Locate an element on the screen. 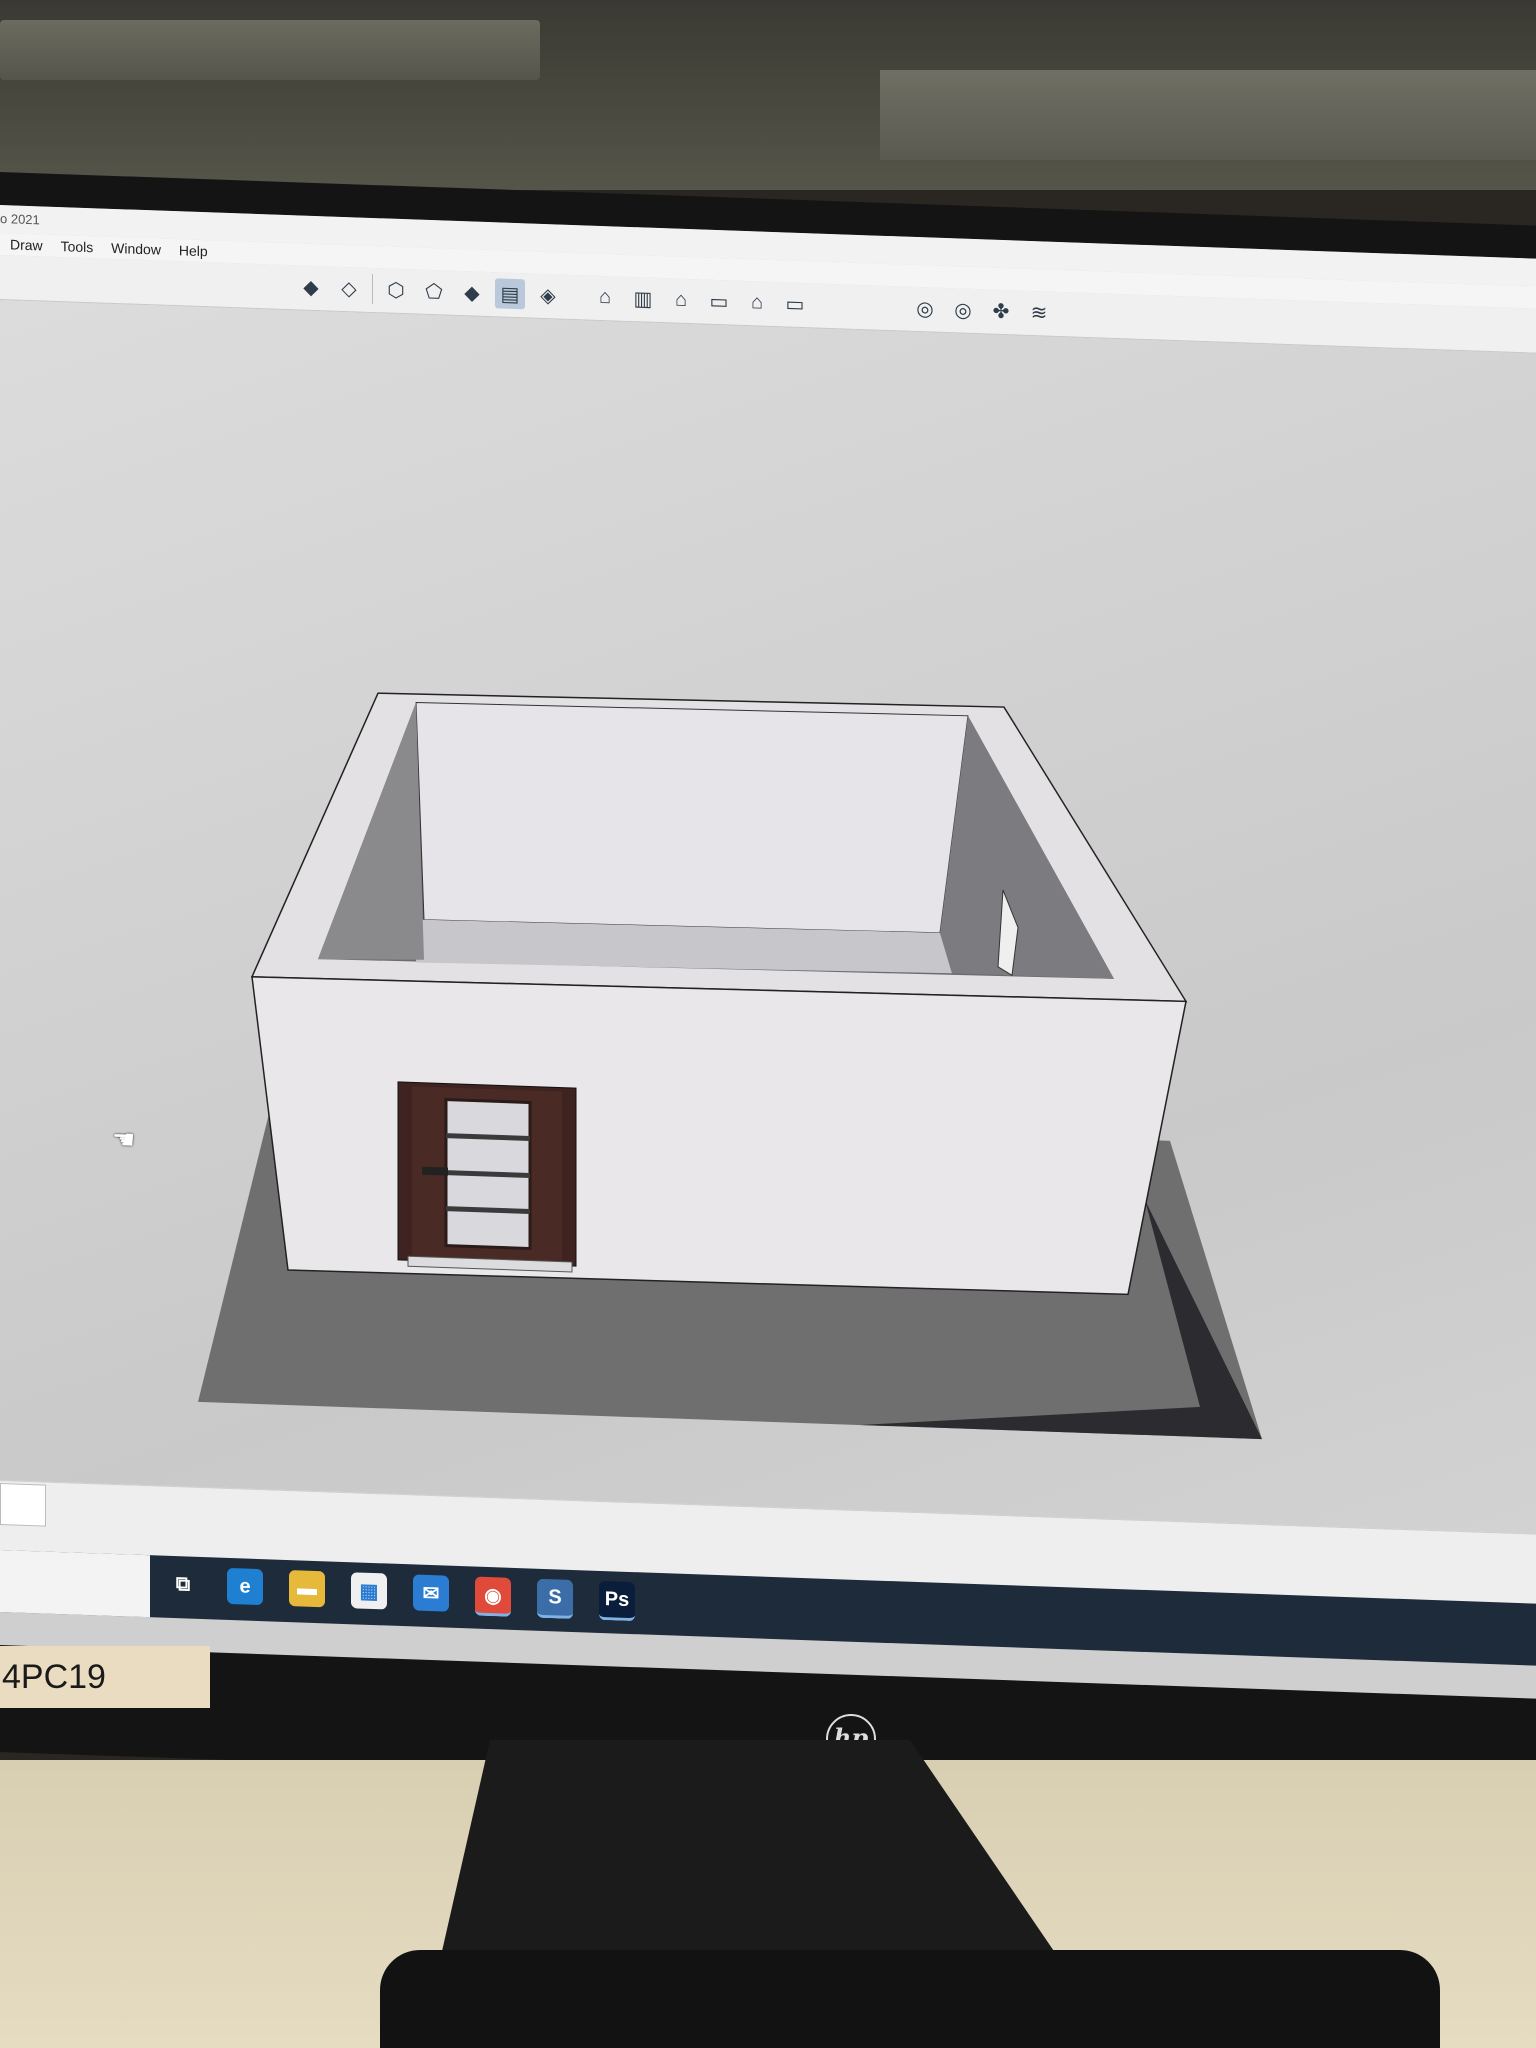  divider is located at coordinates (372, 289).